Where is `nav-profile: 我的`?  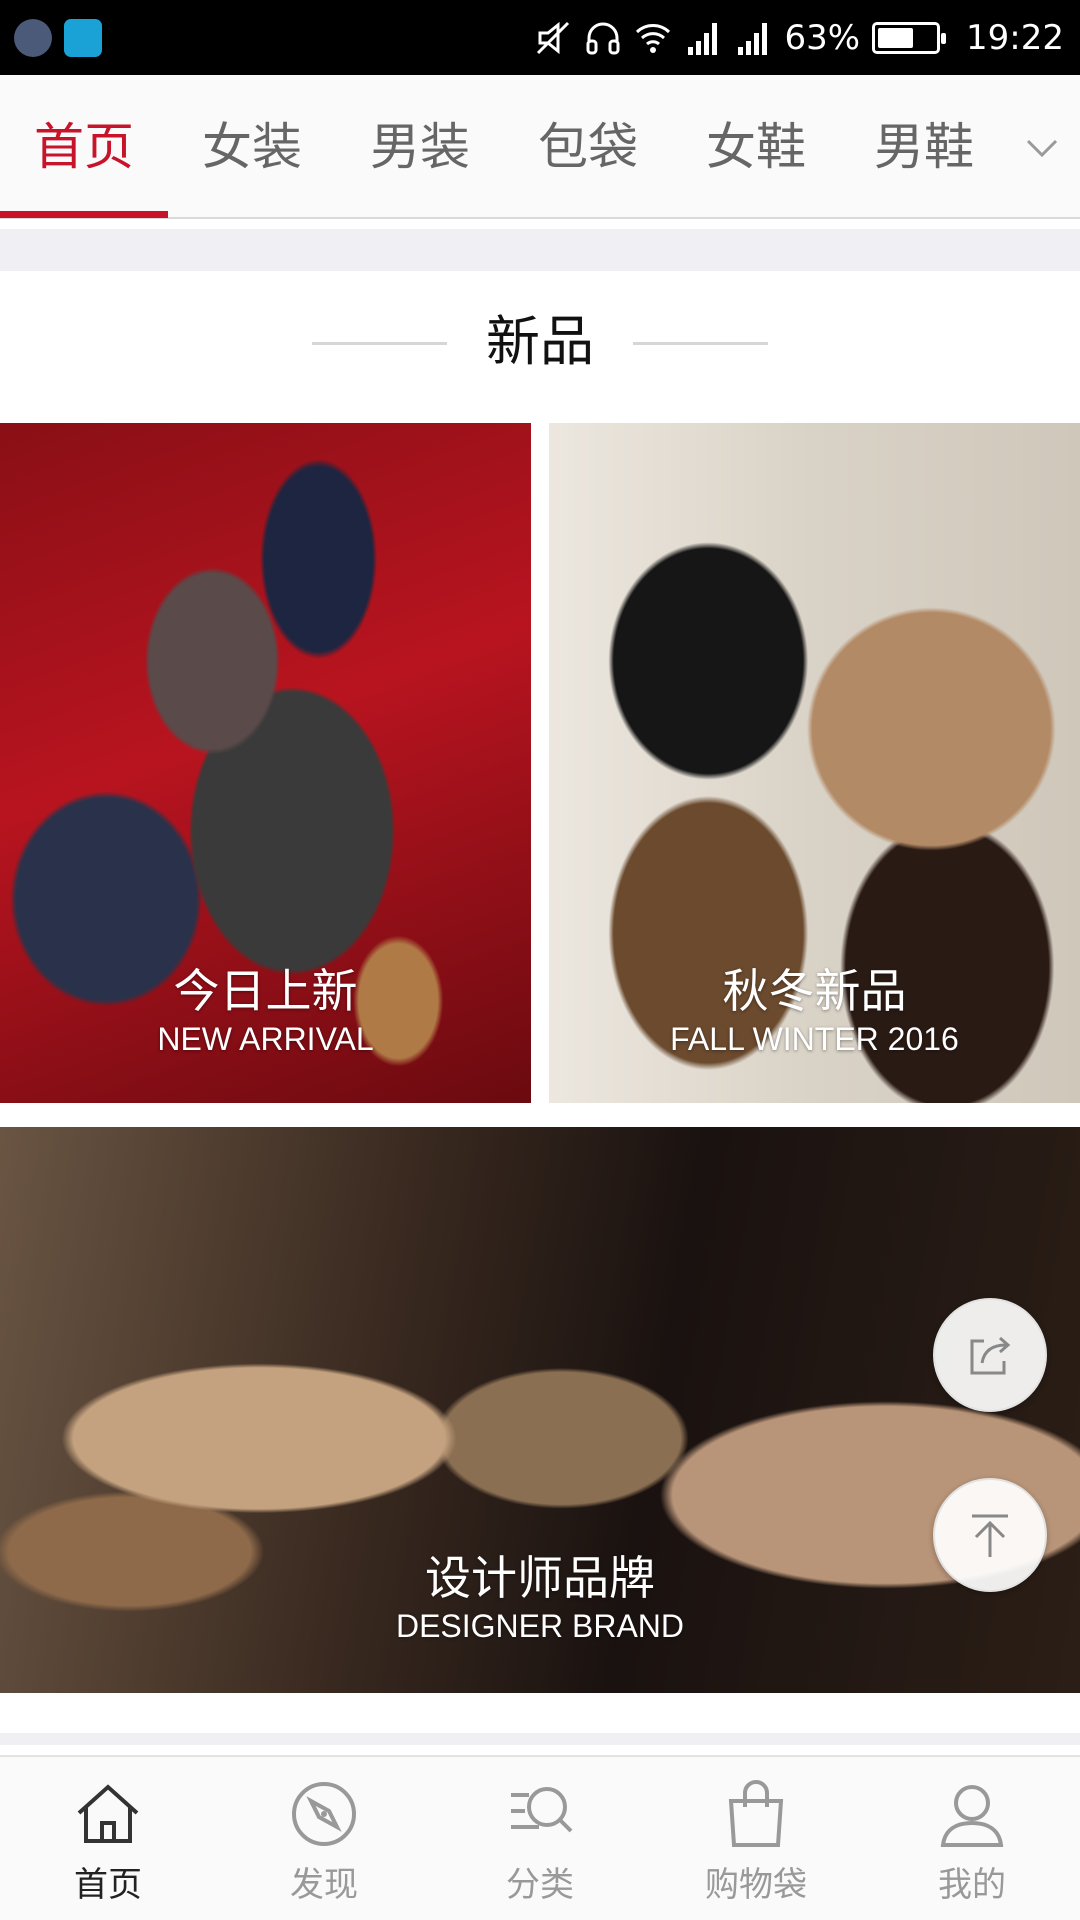 nav-profile: 我的 is located at coordinates (972, 1838).